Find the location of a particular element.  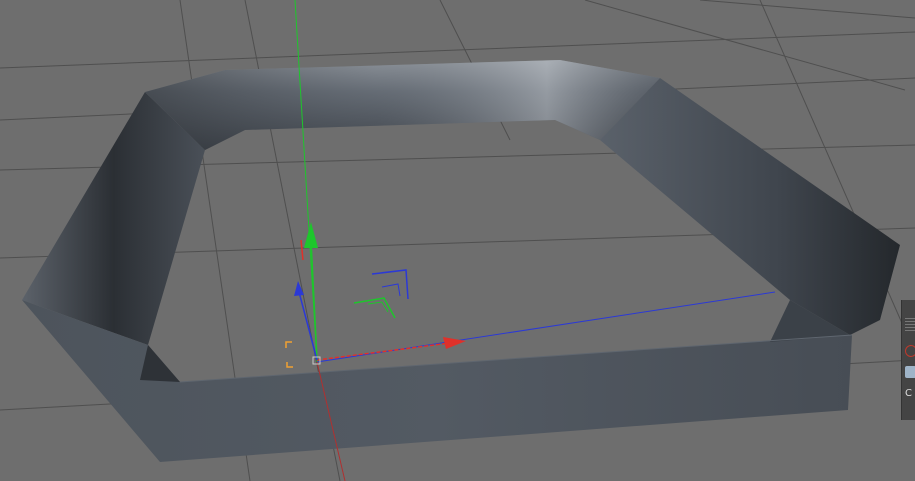

xy-plane-handle-inner-icon is located at coordinates (378, 307).